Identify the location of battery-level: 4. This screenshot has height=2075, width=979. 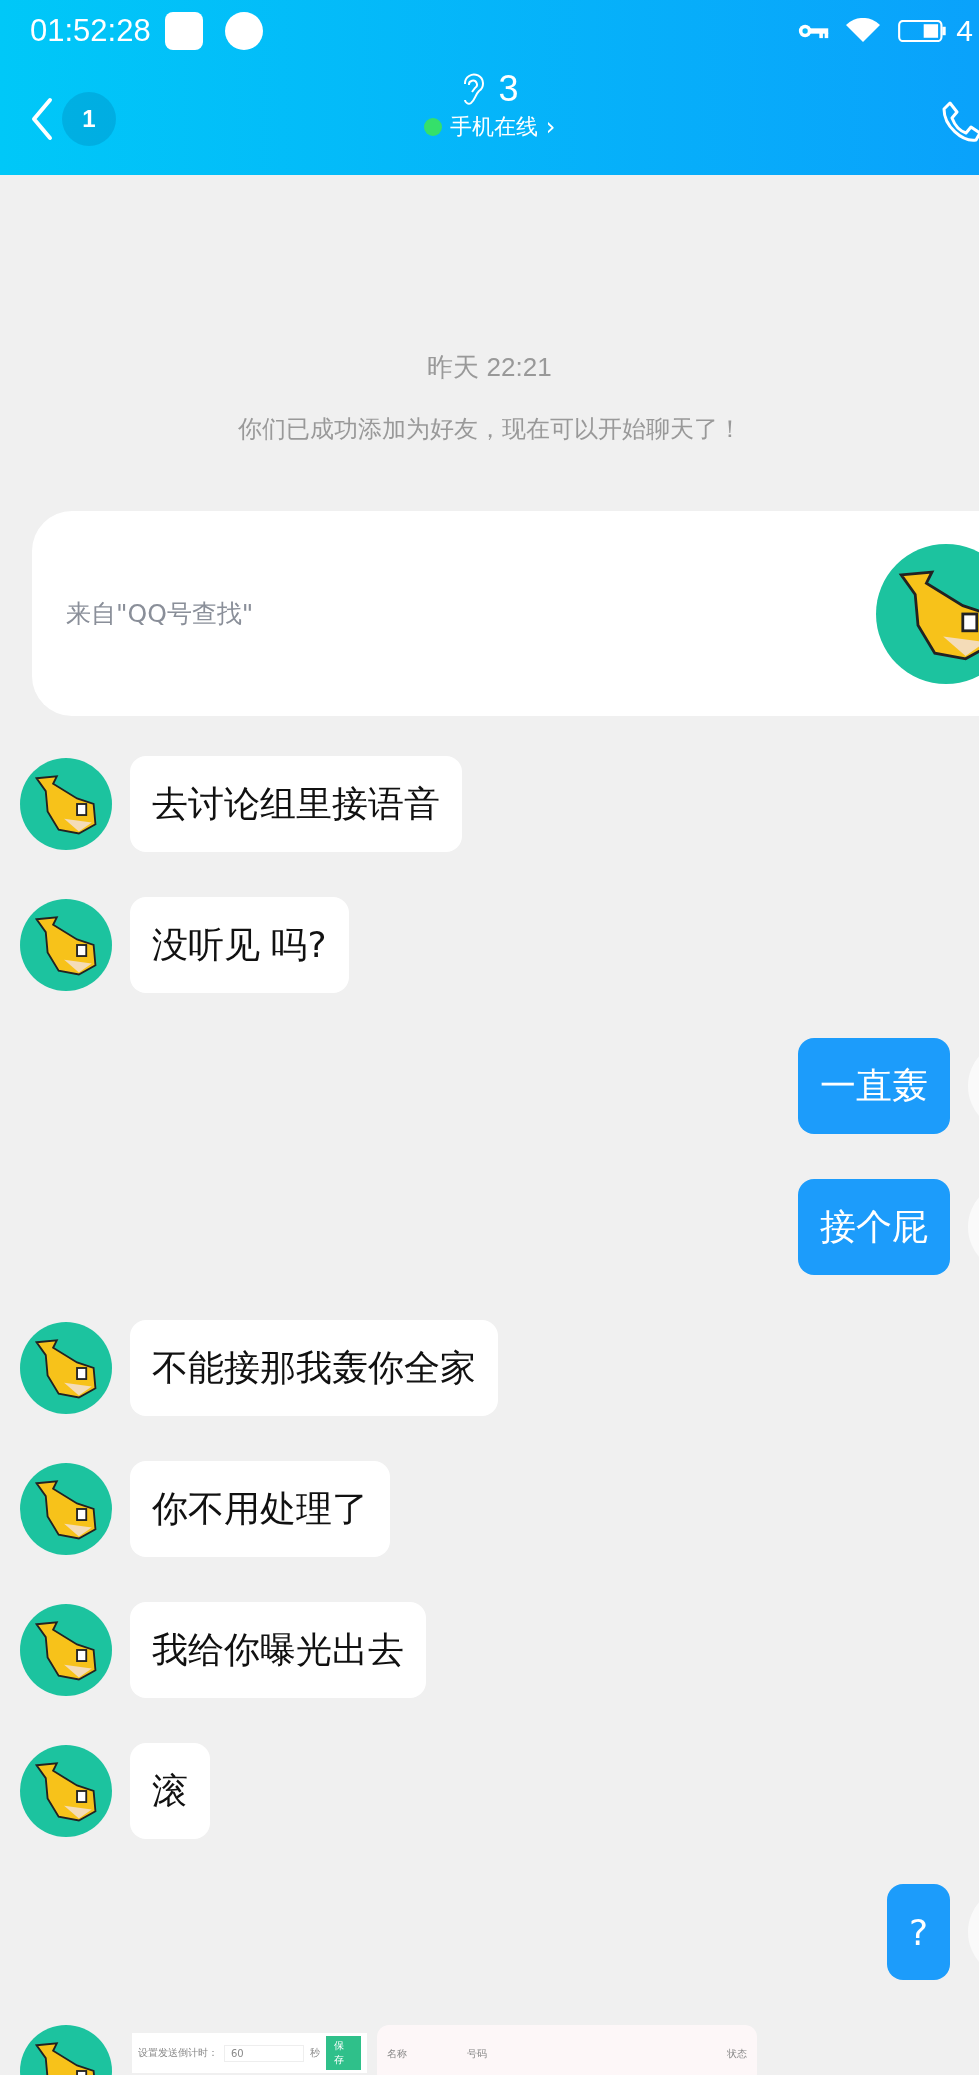
(964, 31).